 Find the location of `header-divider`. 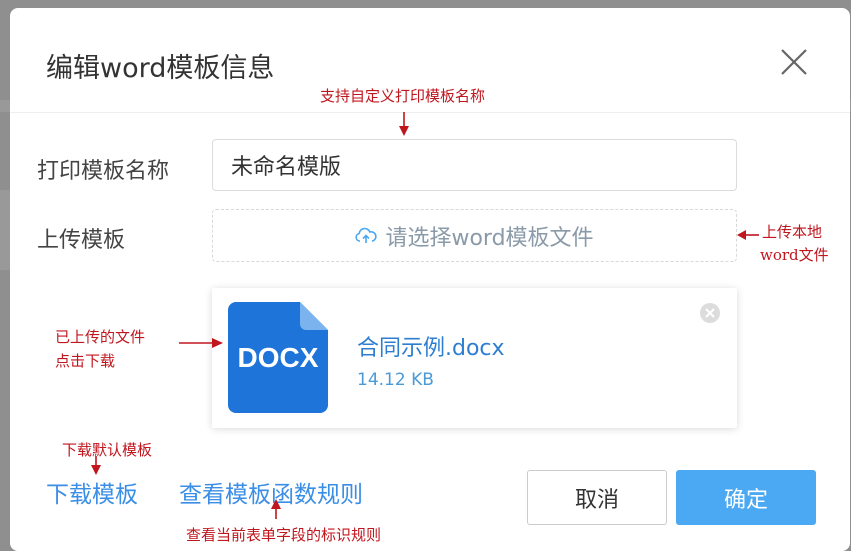

header-divider is located at coordinates (430, 112).